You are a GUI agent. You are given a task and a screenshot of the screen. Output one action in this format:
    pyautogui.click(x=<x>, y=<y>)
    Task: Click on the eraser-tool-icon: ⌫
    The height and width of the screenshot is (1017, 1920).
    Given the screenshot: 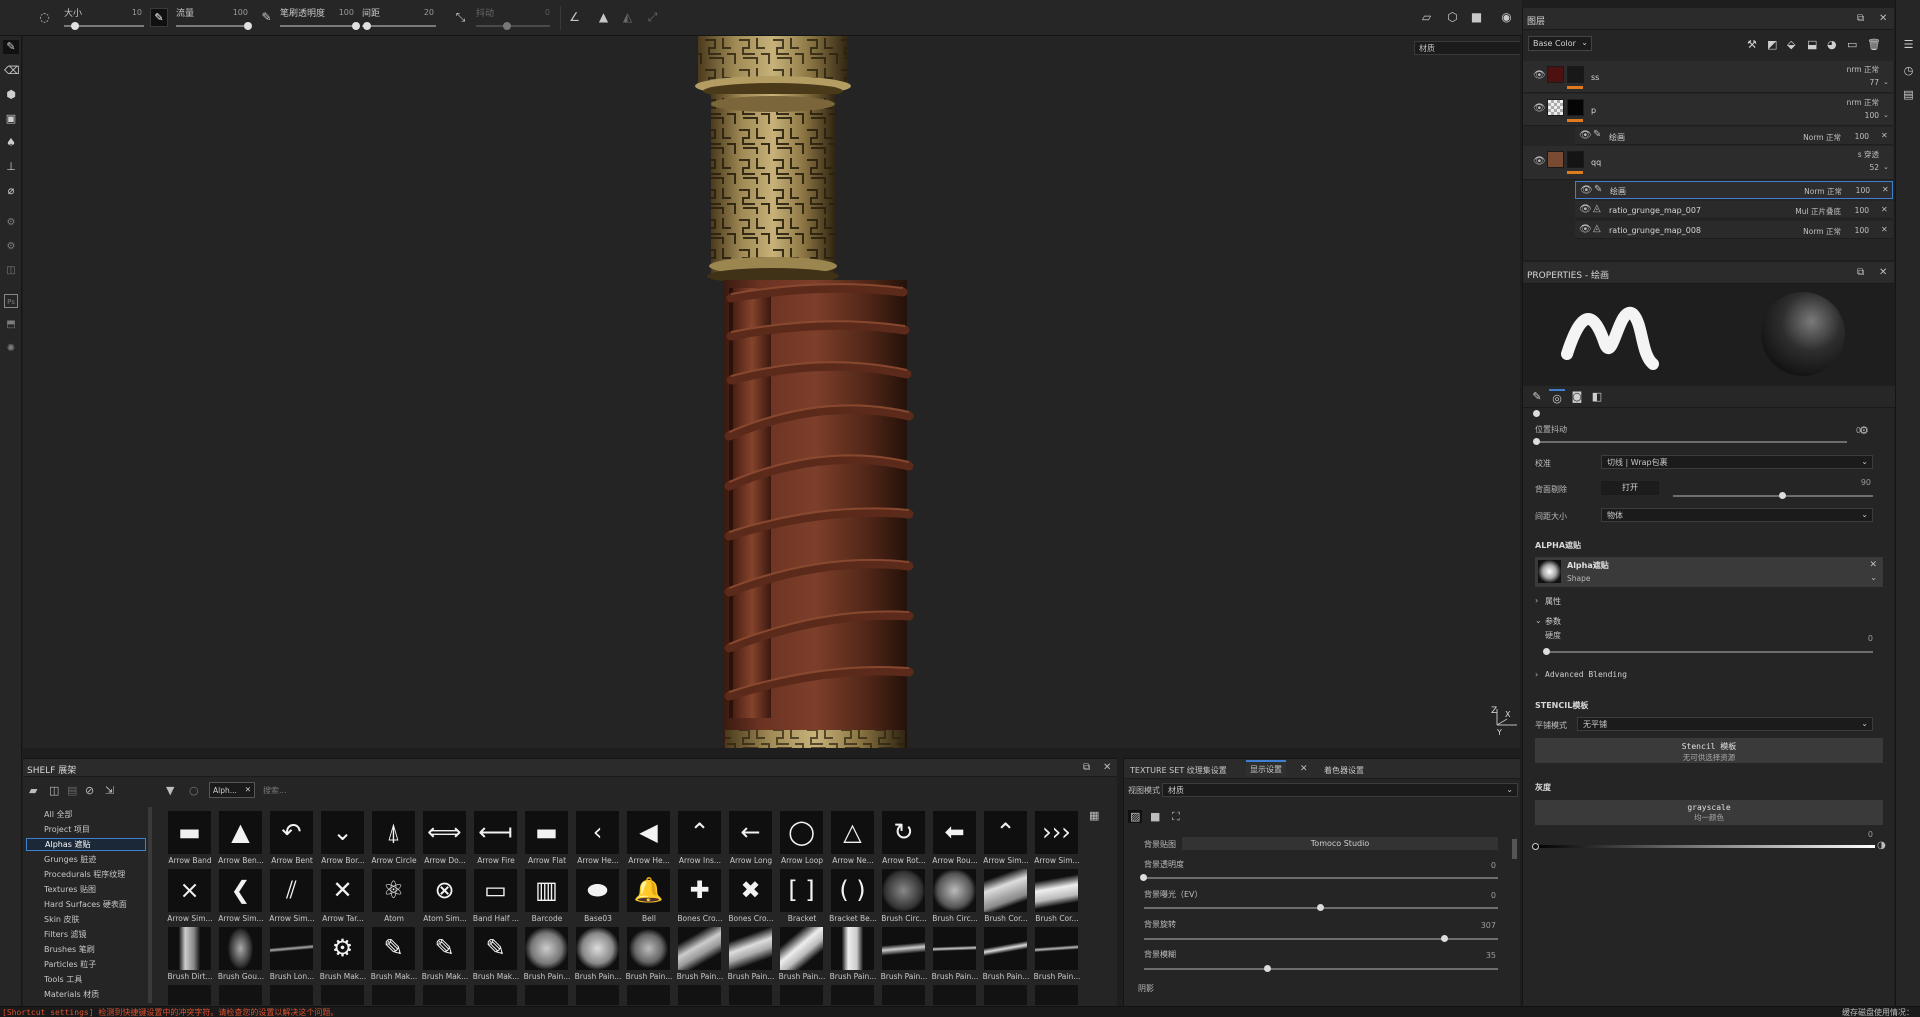 What is the action you would take?
    pyautogui.click(x=12, y=71)
    